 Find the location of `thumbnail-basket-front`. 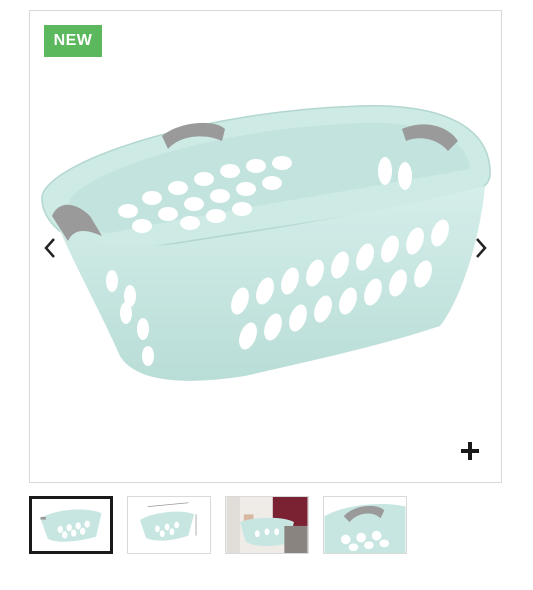

thumbnail-basket-front is located at coordinates (71, 525).